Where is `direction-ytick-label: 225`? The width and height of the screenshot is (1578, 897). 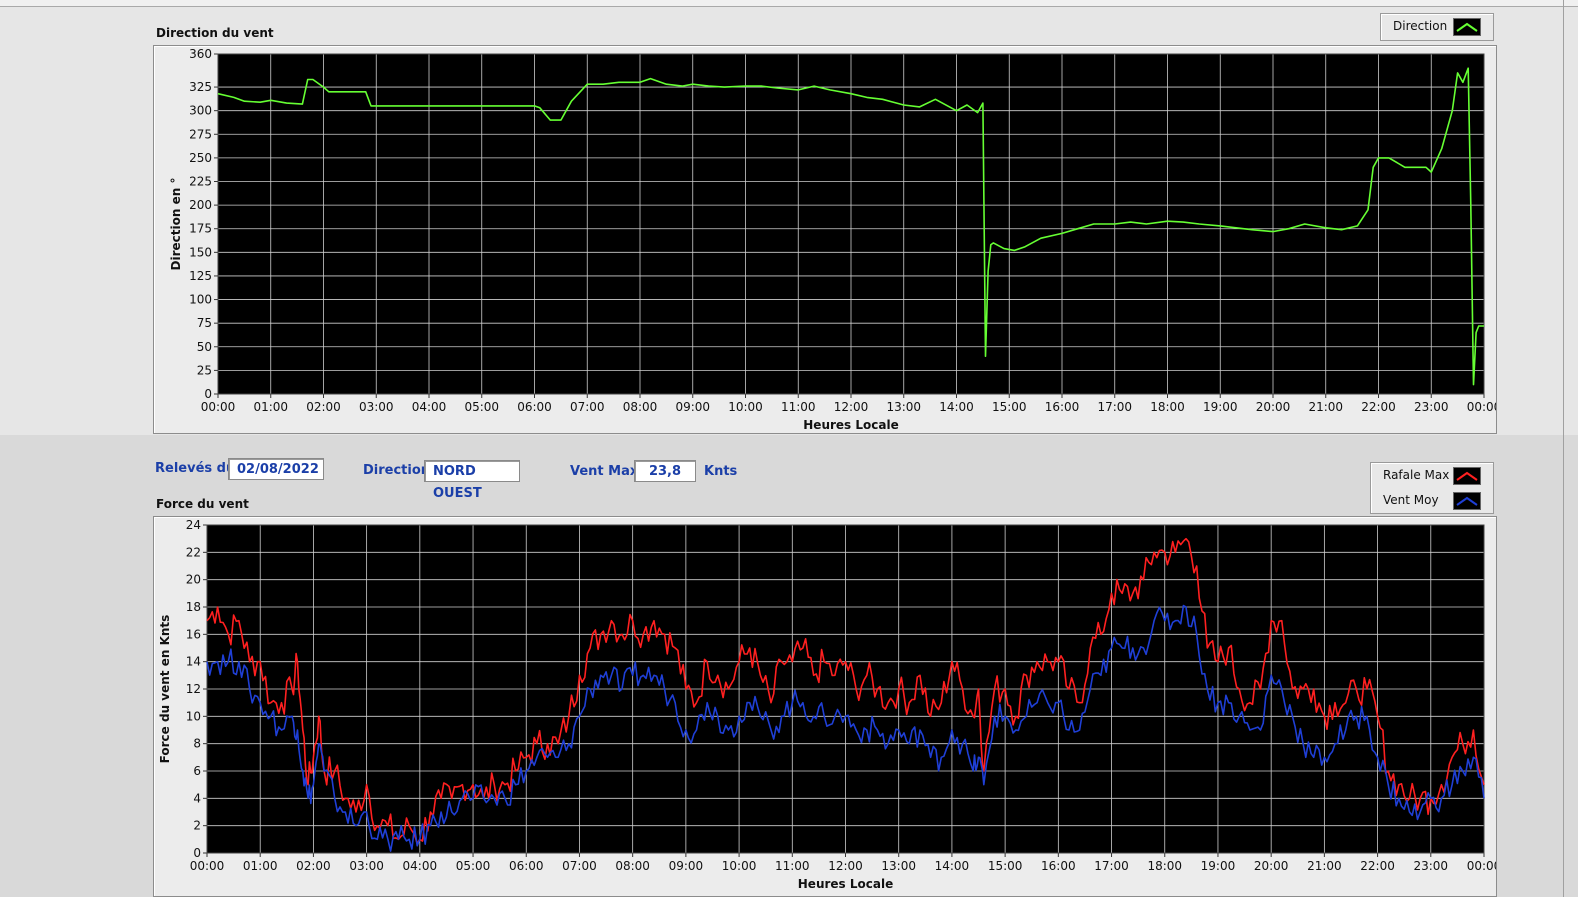 direction-ytick-label: 225 is located at coordinates (200, 182).